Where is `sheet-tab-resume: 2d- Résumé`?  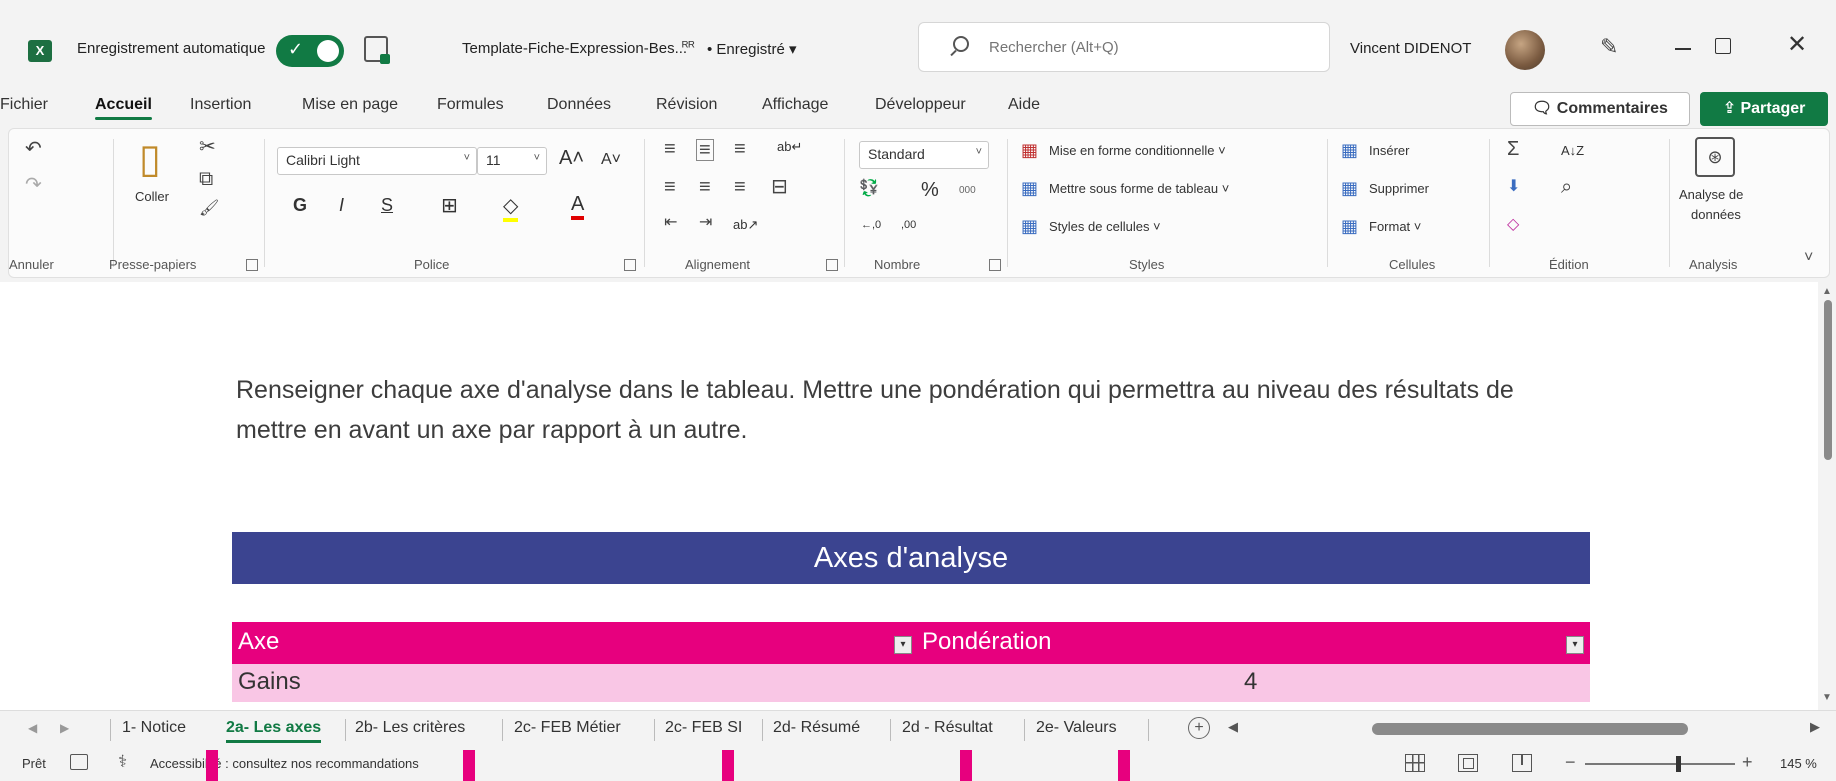 sheet-tab-resume: 2d- Résumé is located at coordinates (816, 728).